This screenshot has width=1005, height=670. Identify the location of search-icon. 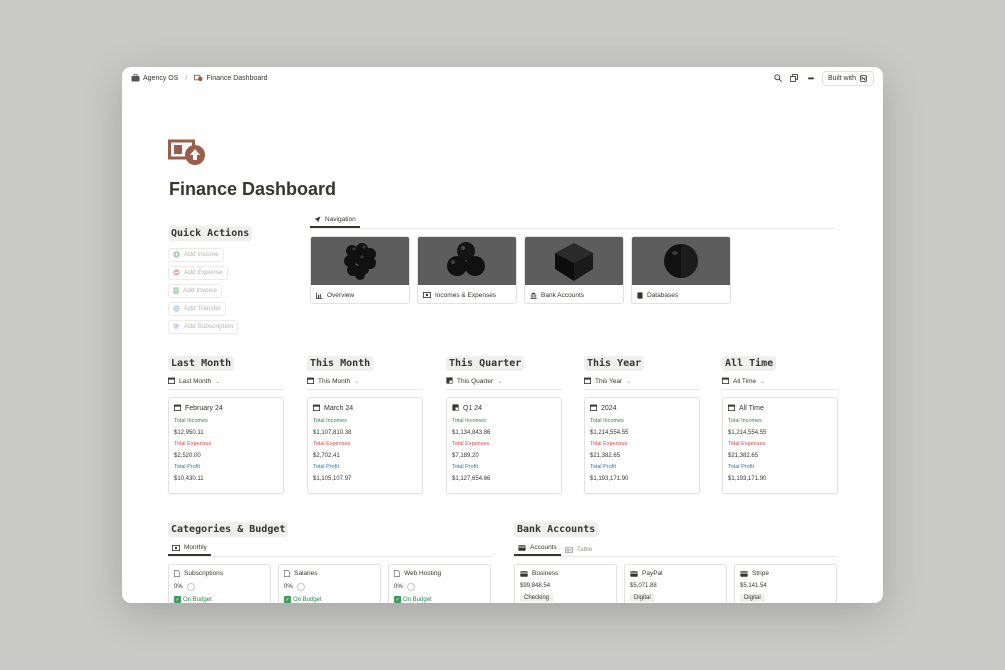
(778, 78).